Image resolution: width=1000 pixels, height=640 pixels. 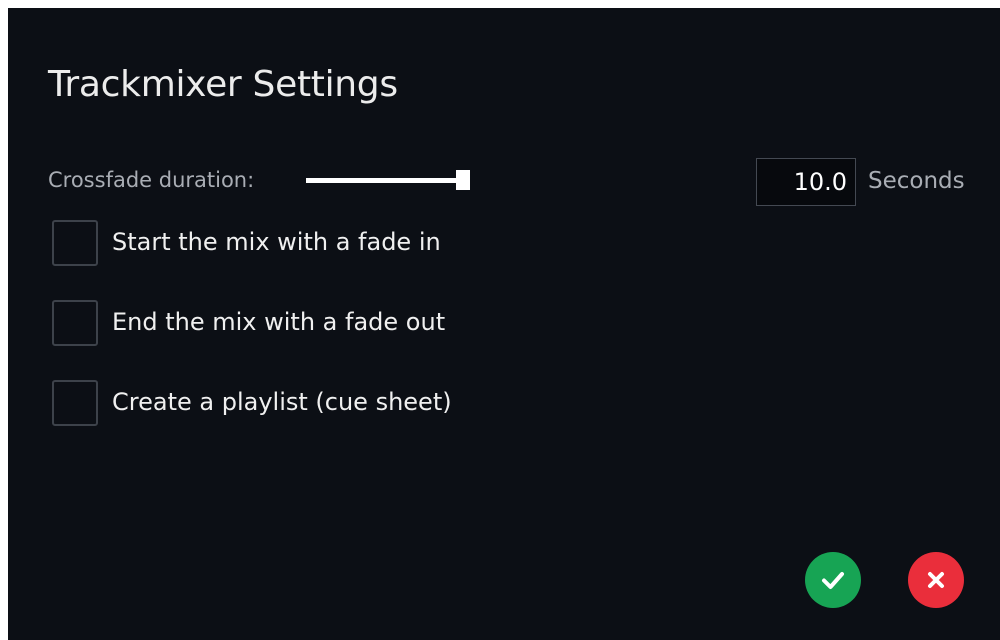 I want to click on fade-out-checkbox, so click(x=75, y=323).